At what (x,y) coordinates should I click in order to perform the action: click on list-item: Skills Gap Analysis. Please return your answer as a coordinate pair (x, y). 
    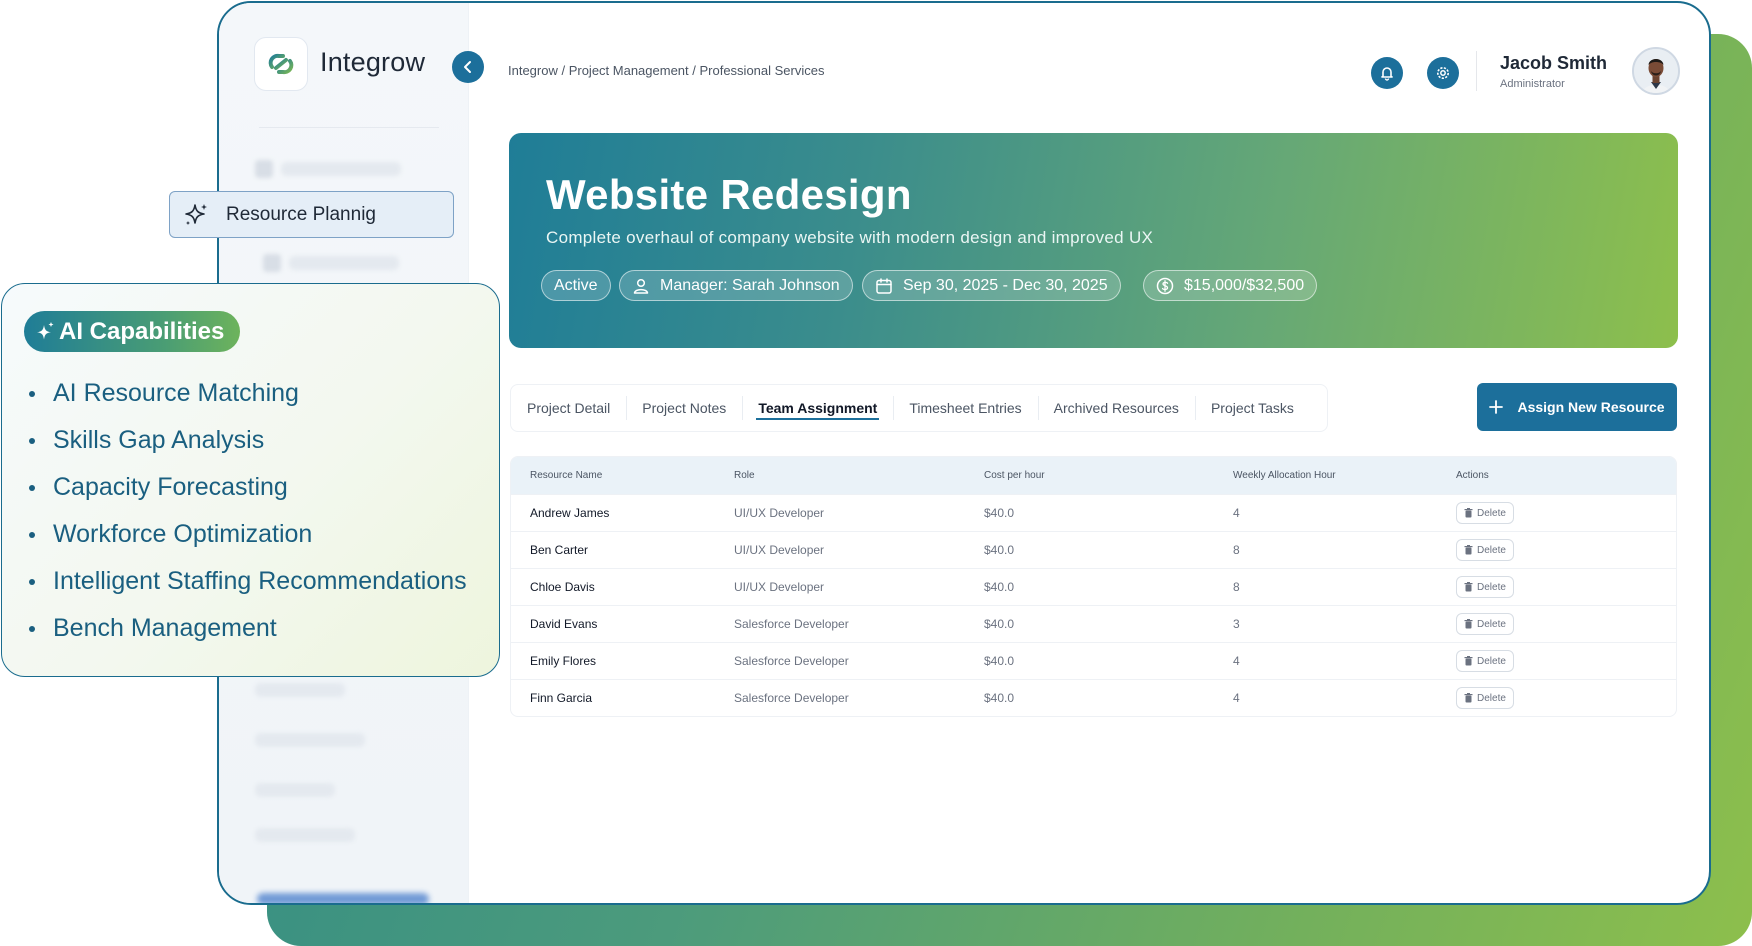
    Looking at the image, I should click on (248, 440).